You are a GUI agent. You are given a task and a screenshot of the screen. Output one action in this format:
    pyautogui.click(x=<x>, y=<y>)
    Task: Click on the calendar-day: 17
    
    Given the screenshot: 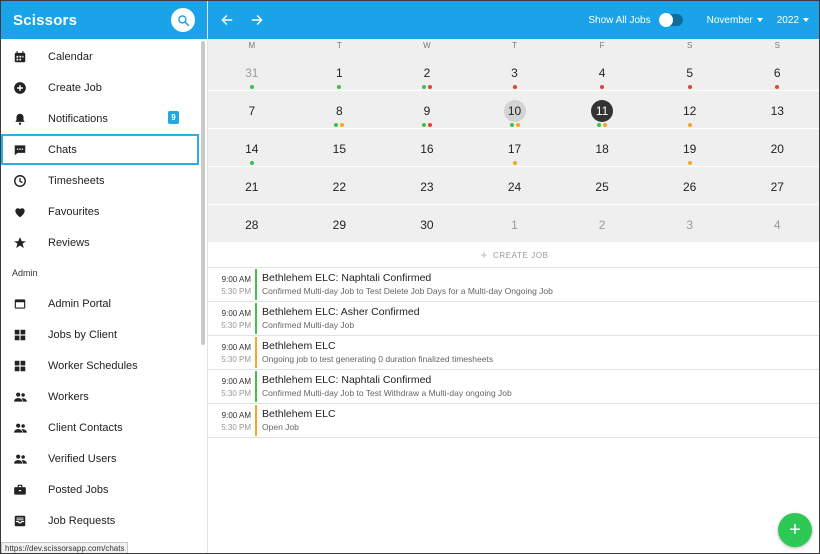 What is the action you would take?
    pyautogui.click(x=515, y=147)
    